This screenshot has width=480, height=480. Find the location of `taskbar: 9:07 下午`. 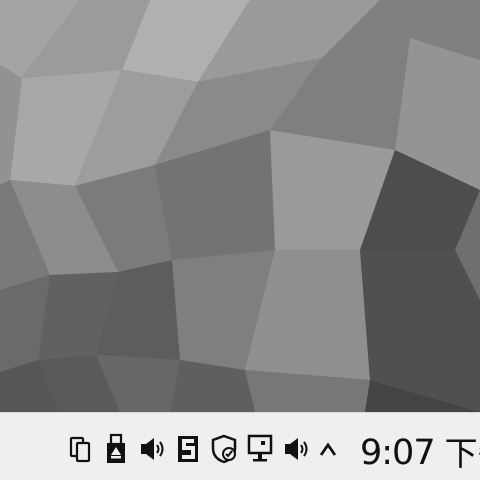

taskbar: 9:07 下午 is located at coordinates (240, 446).